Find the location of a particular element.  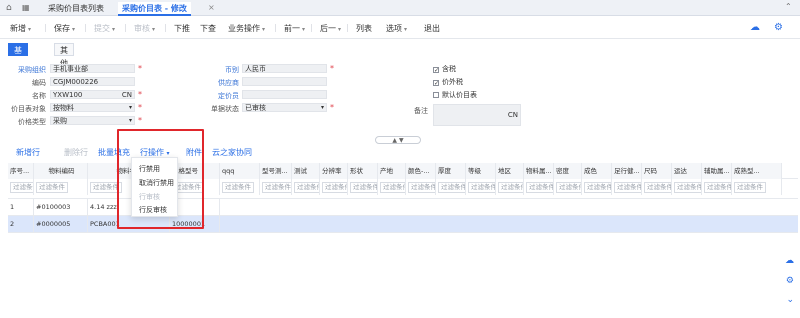

grid-icon: ▦ is located at coordinates (26, 7).